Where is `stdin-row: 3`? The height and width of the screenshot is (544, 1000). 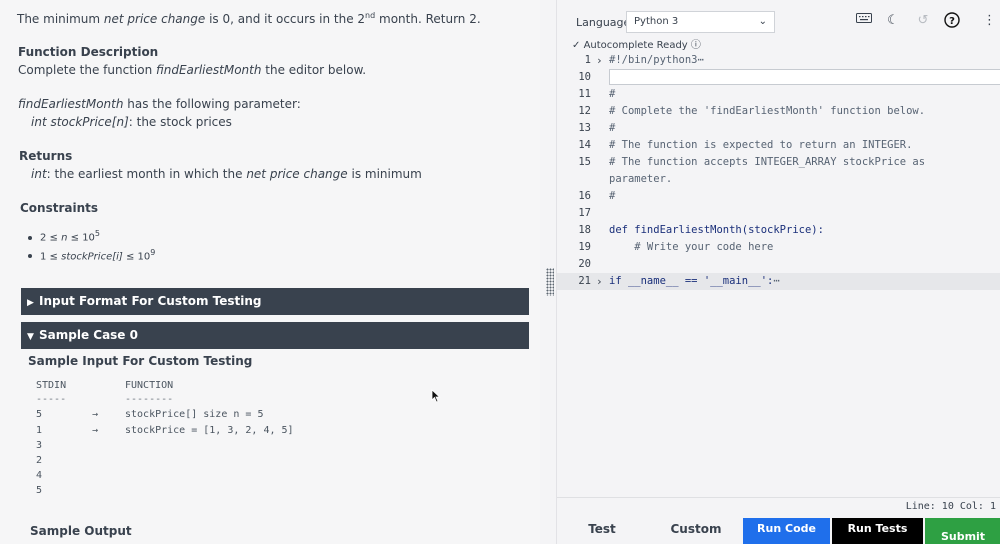 stdin-row: 3 is located at coordinates (39, 445).